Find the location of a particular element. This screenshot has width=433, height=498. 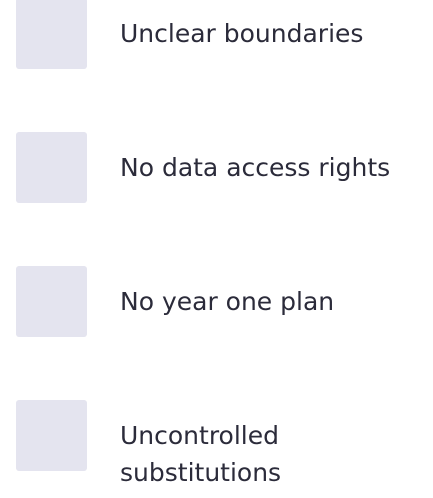

list-item-label: Uncontrolled substitutions is located at coordinates (201, 454).